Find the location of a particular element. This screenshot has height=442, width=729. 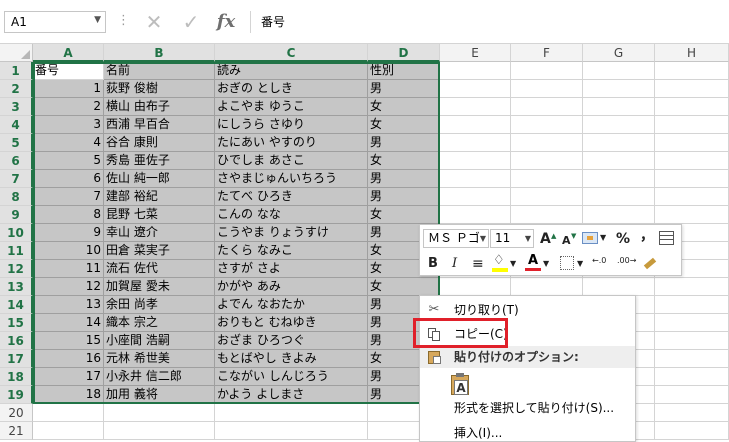

cell-c18: こながい しんじろう is located at coordinates (291, 377).